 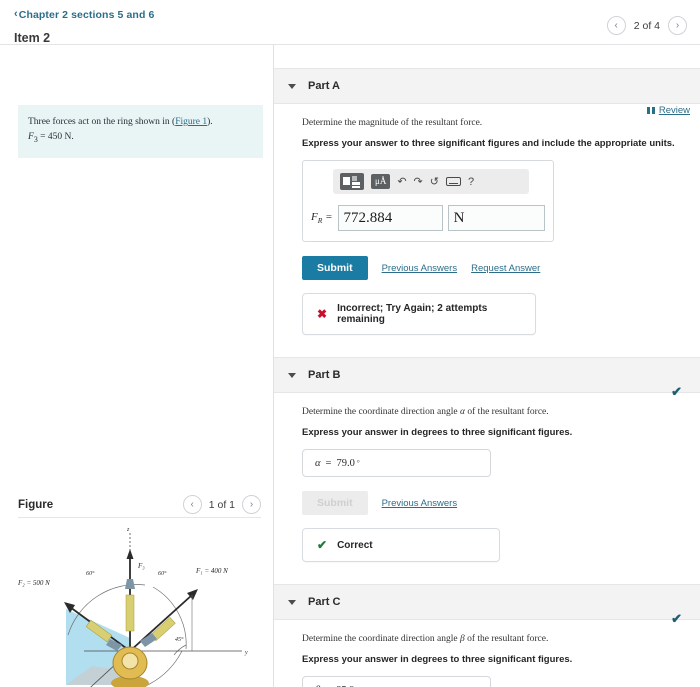 I want to click on figure-link: Figure 1, so click(x=191, y=122).